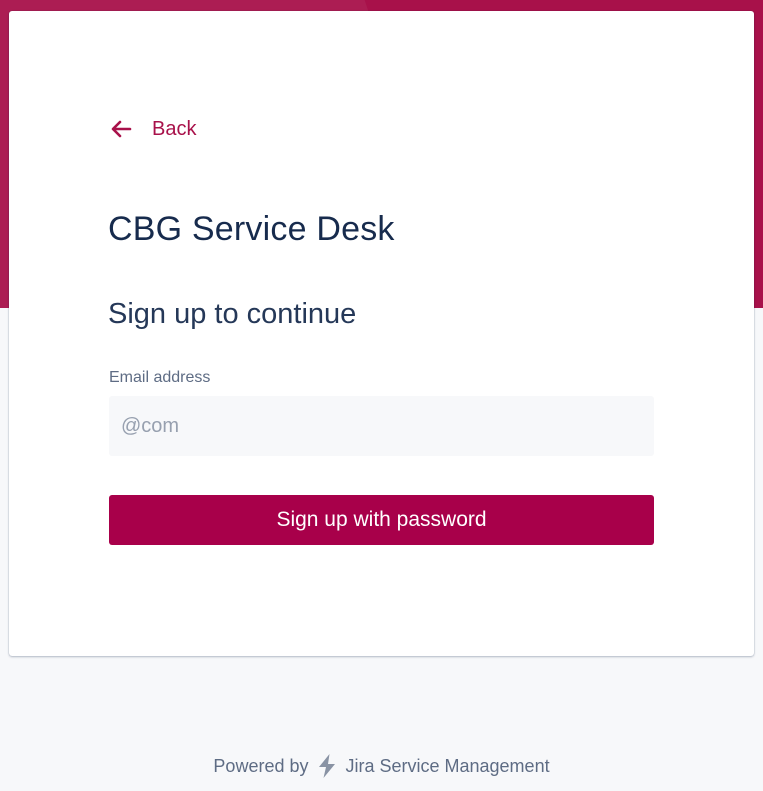 Image resolution: width=763 pixels, height=791 pixels. Describe the element at coordinates (160, 377) in the screenshot. I see `email-label: Email address` at that location.